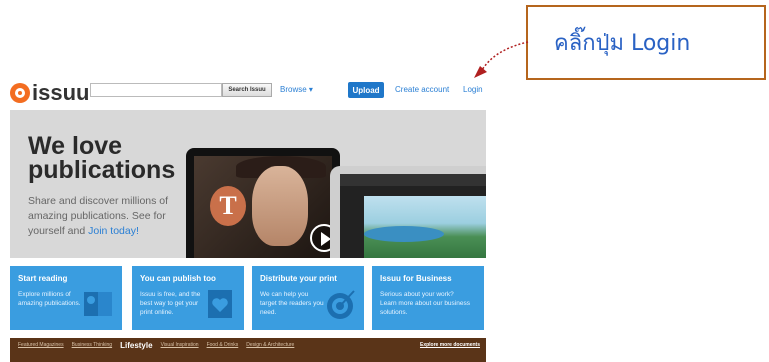  What do you see at coordinates (404, 234) in the screenshot?
I see `lake-shape` at bounding box center [404, 234].